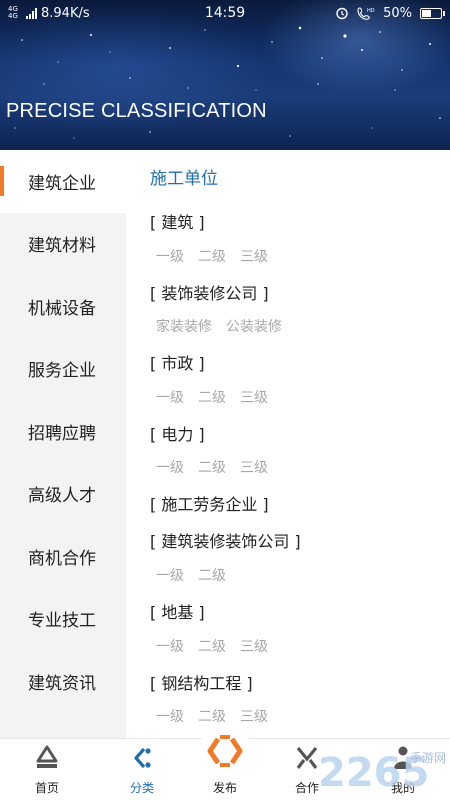 This screenshot has height=800, width=450. What do you see at coordinates (31, 13) in the screenshot?
I see `signal-icon` at bounding box center [31, 13].